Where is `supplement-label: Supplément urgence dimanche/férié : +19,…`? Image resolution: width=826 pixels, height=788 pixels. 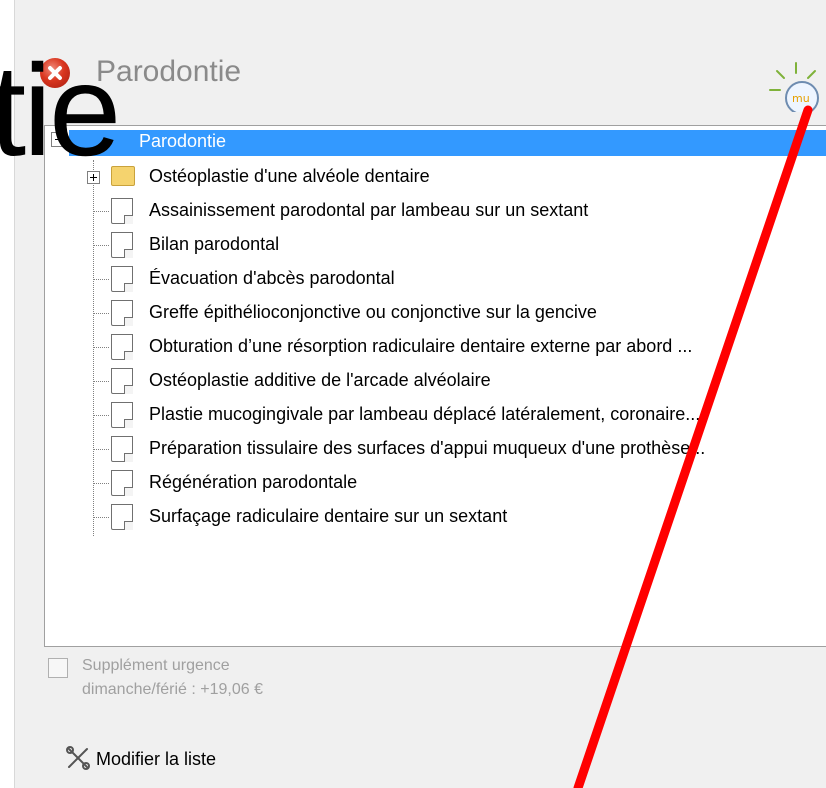
supplement-label: Supplément urgence dimanche/férié : +19,… is located at coordinates (173, 677).